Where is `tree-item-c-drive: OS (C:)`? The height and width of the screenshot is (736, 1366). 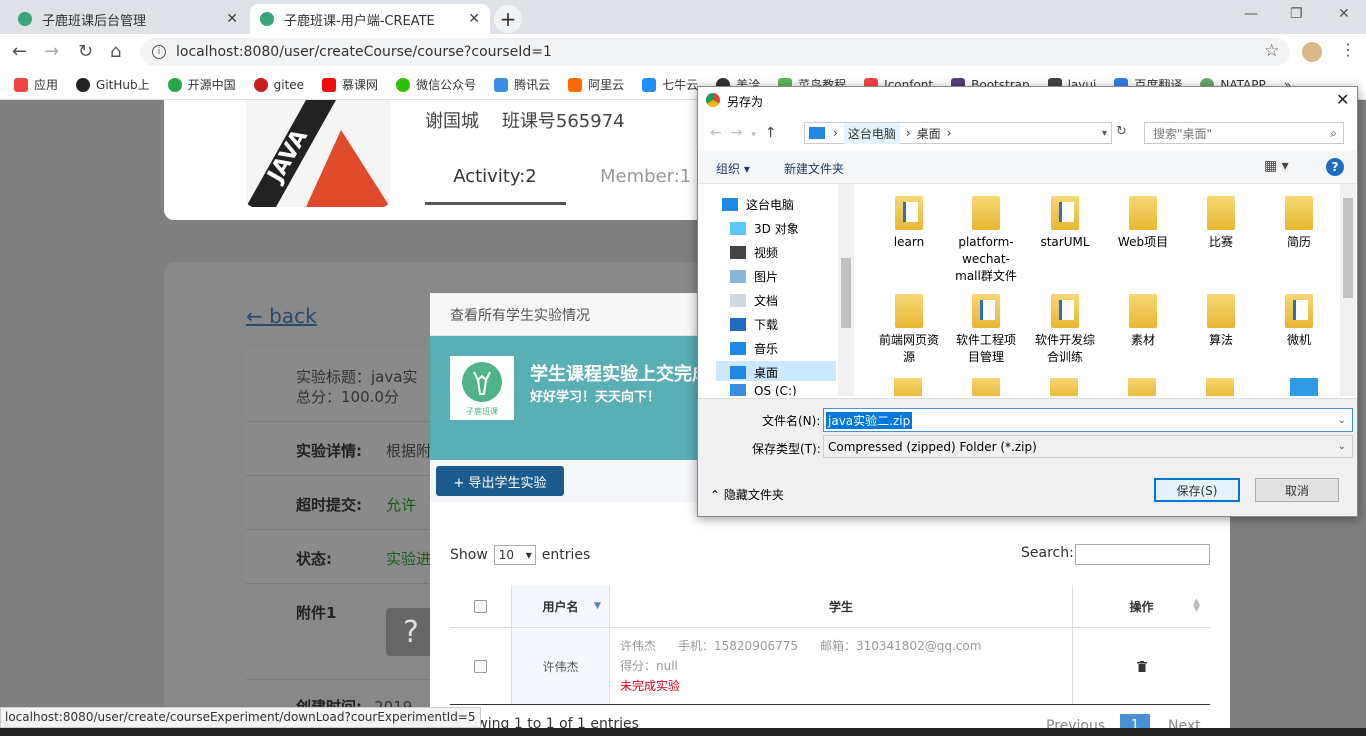 tree-item-c-drive: OS (C:) is located at coordinates (763, 390).